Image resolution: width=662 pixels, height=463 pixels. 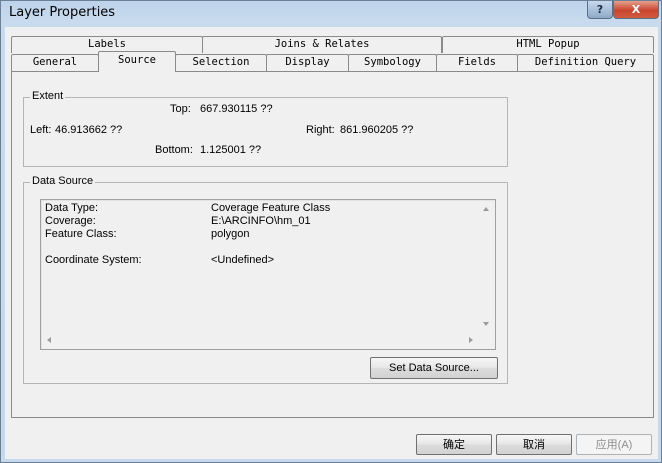 What do you see at coordinates (236, 109) in the screenshot?
I see `extent-top-value: 667.930115 ??` at bounding box center [236, 109].